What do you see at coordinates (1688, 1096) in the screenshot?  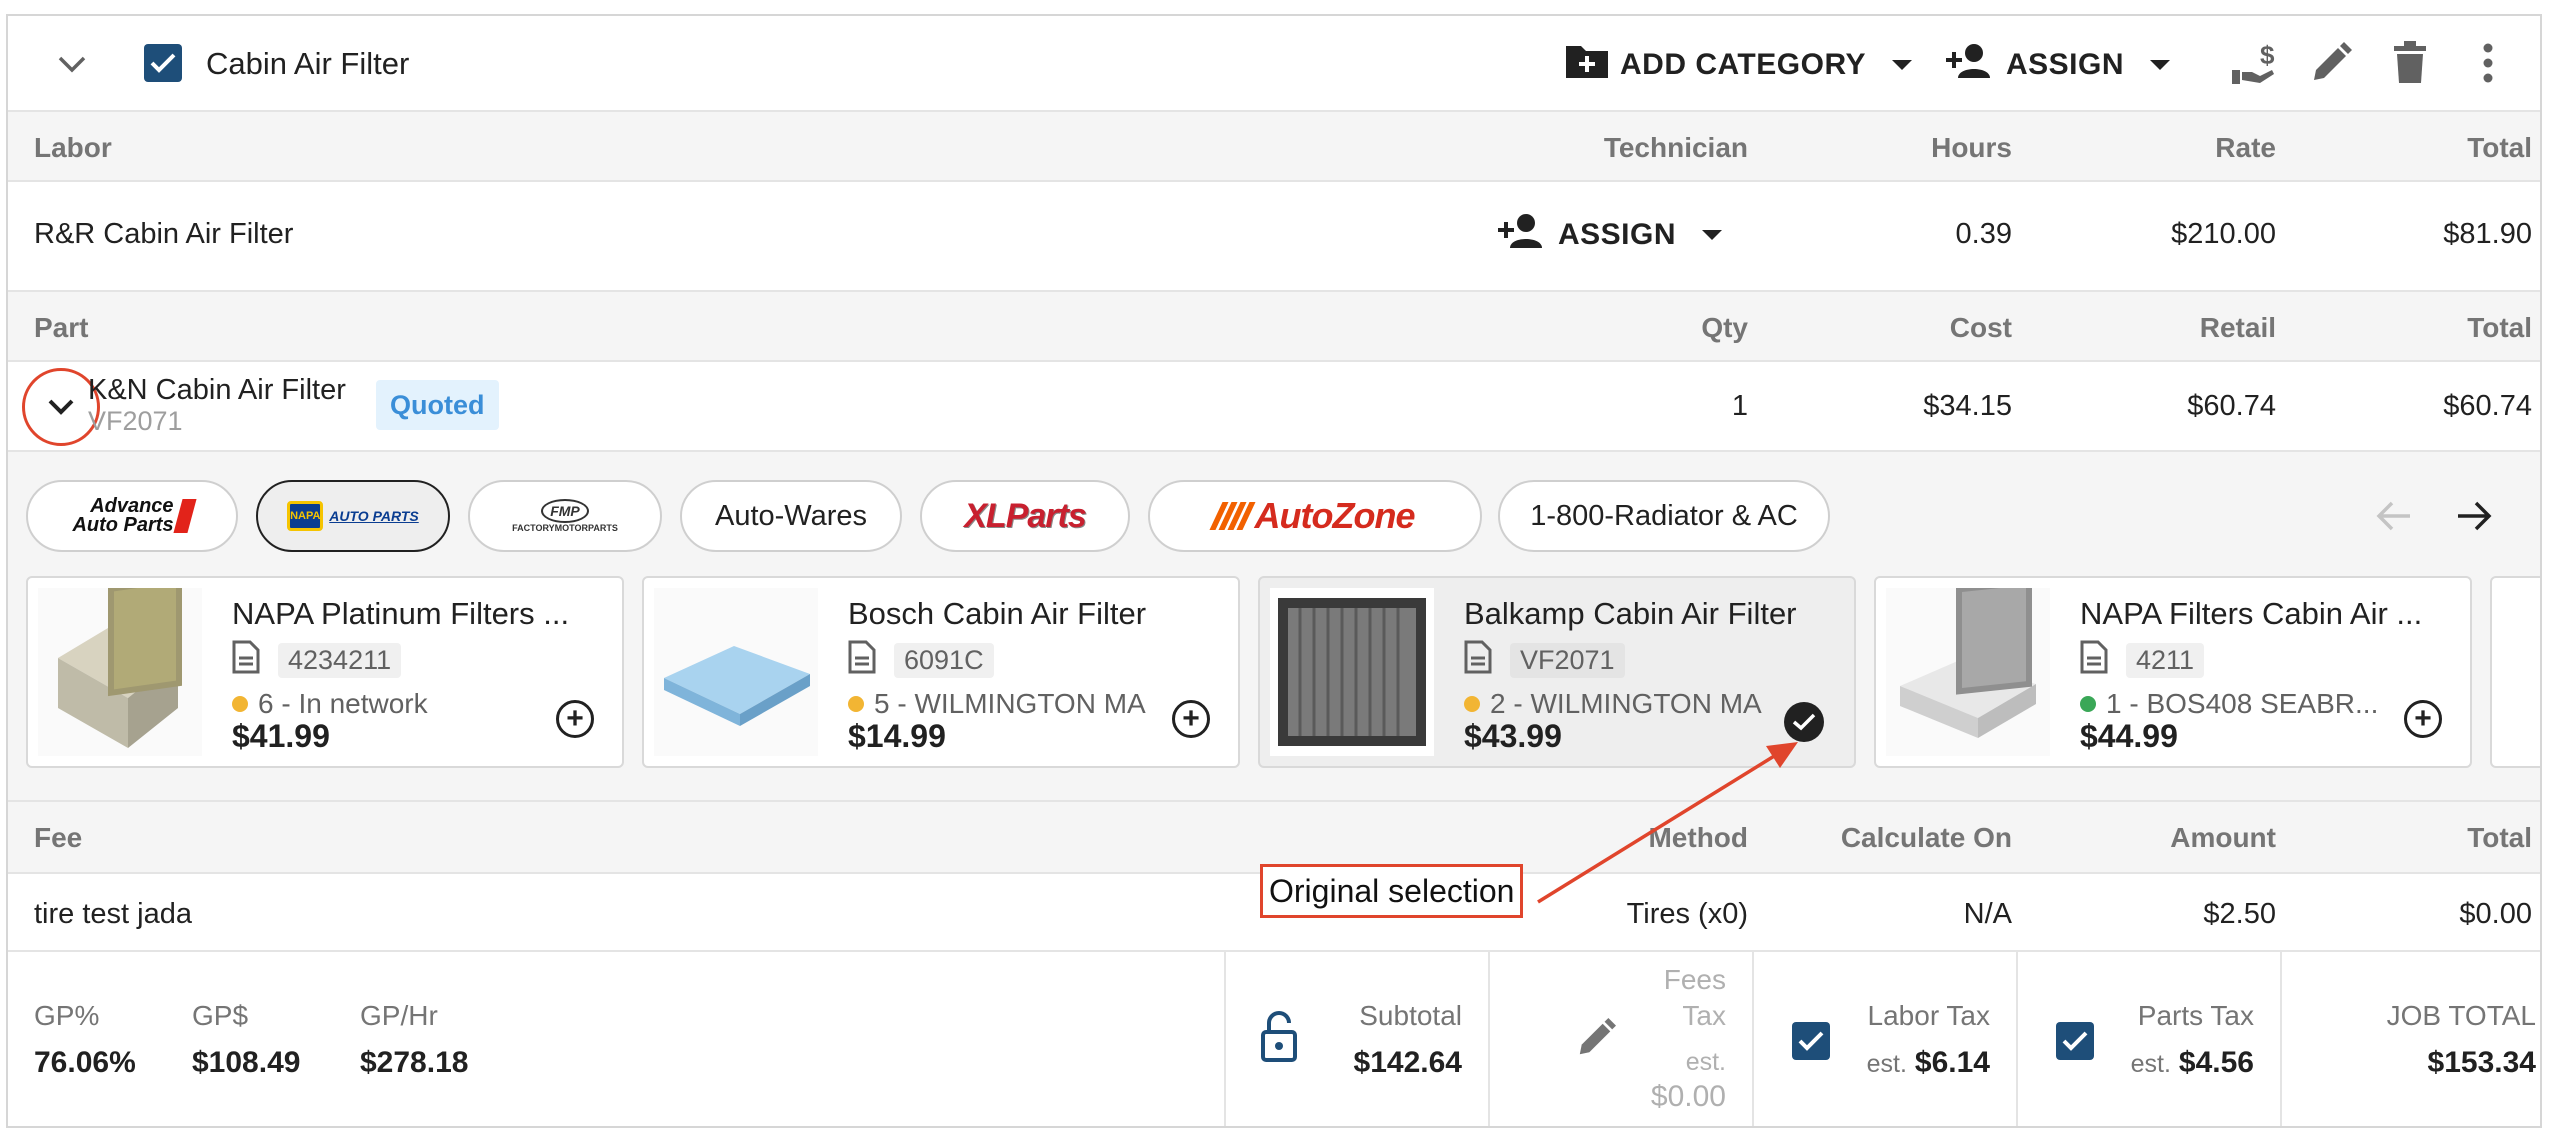 I see `fees-tax-value: $0.00` at bounding box center [1688, 1096].